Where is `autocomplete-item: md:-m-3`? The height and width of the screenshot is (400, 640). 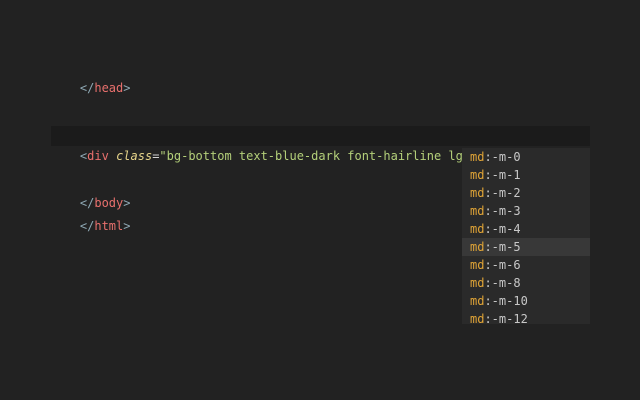 autocomplete-item: md:-m-3 is located at coordinates (526, 211).